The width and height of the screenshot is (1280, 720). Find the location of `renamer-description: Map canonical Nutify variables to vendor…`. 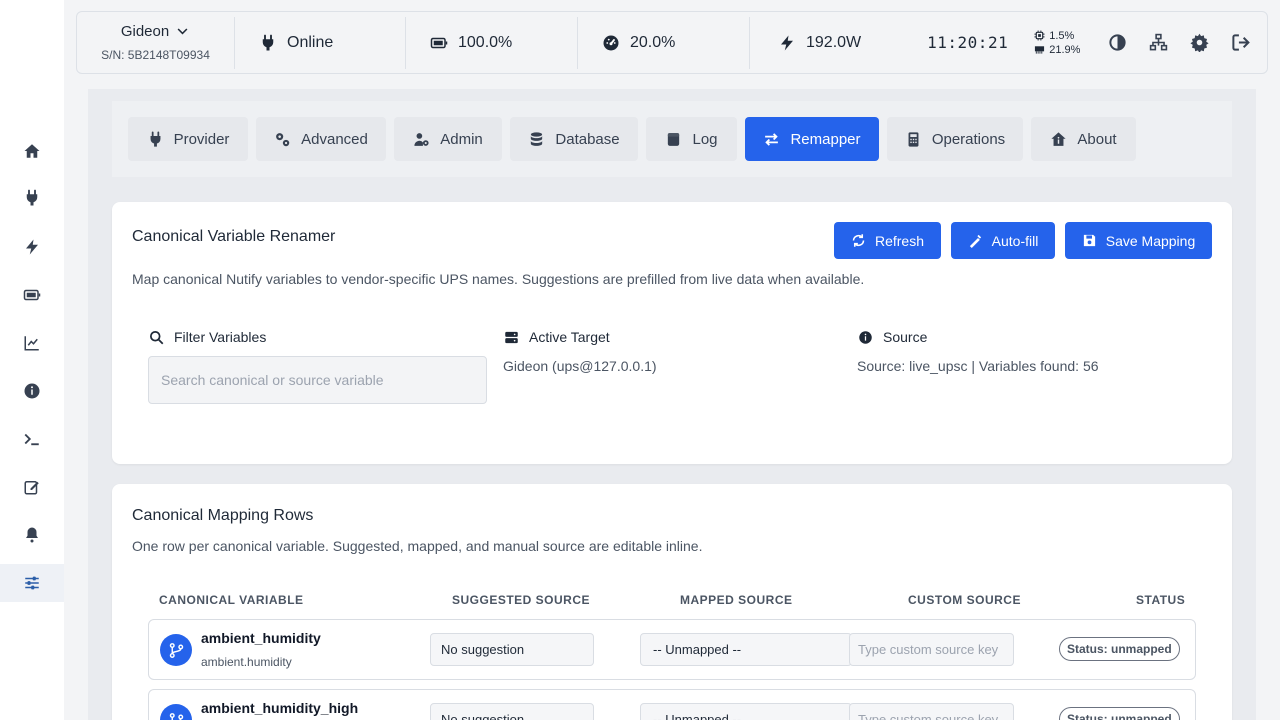

renamer-description: Map canonical Nutify variables to vendor… is located at coordinates (498, 279).